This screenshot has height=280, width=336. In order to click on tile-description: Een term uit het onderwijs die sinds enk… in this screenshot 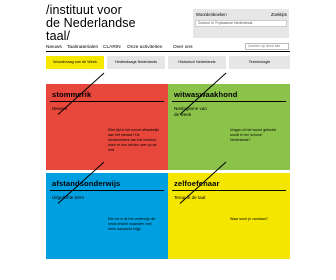, I will do `click(132, 224)`.